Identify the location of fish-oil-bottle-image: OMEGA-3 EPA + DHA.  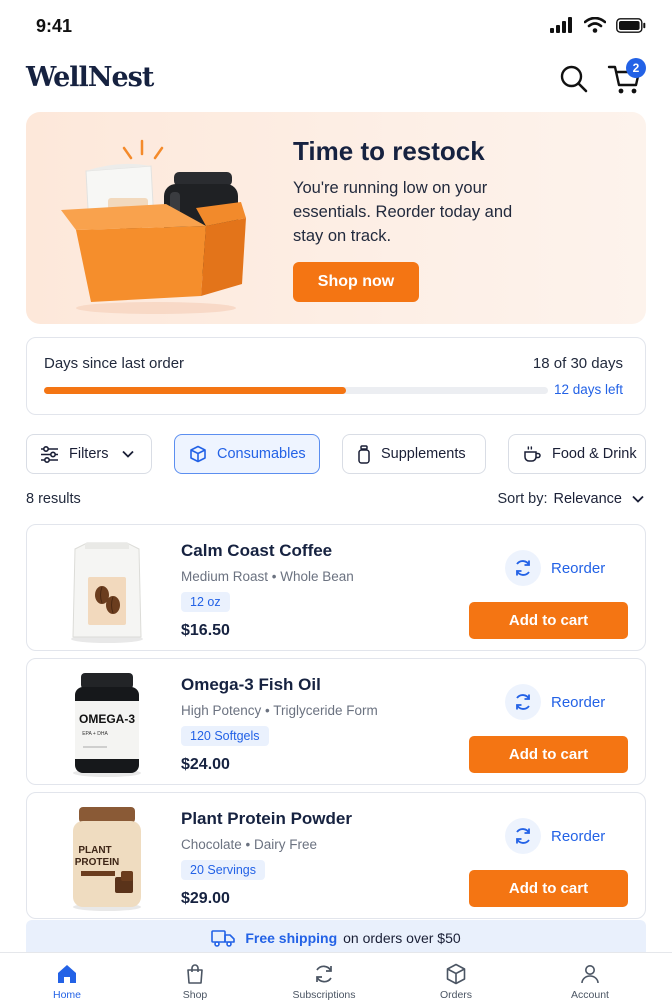
(107, 725).